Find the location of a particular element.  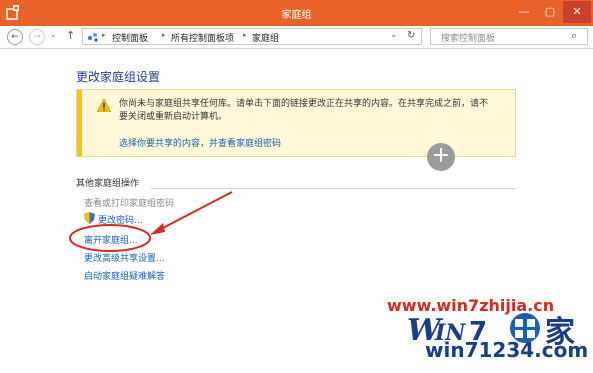

annotation-arrowhead is located at coordinates (157, 229).